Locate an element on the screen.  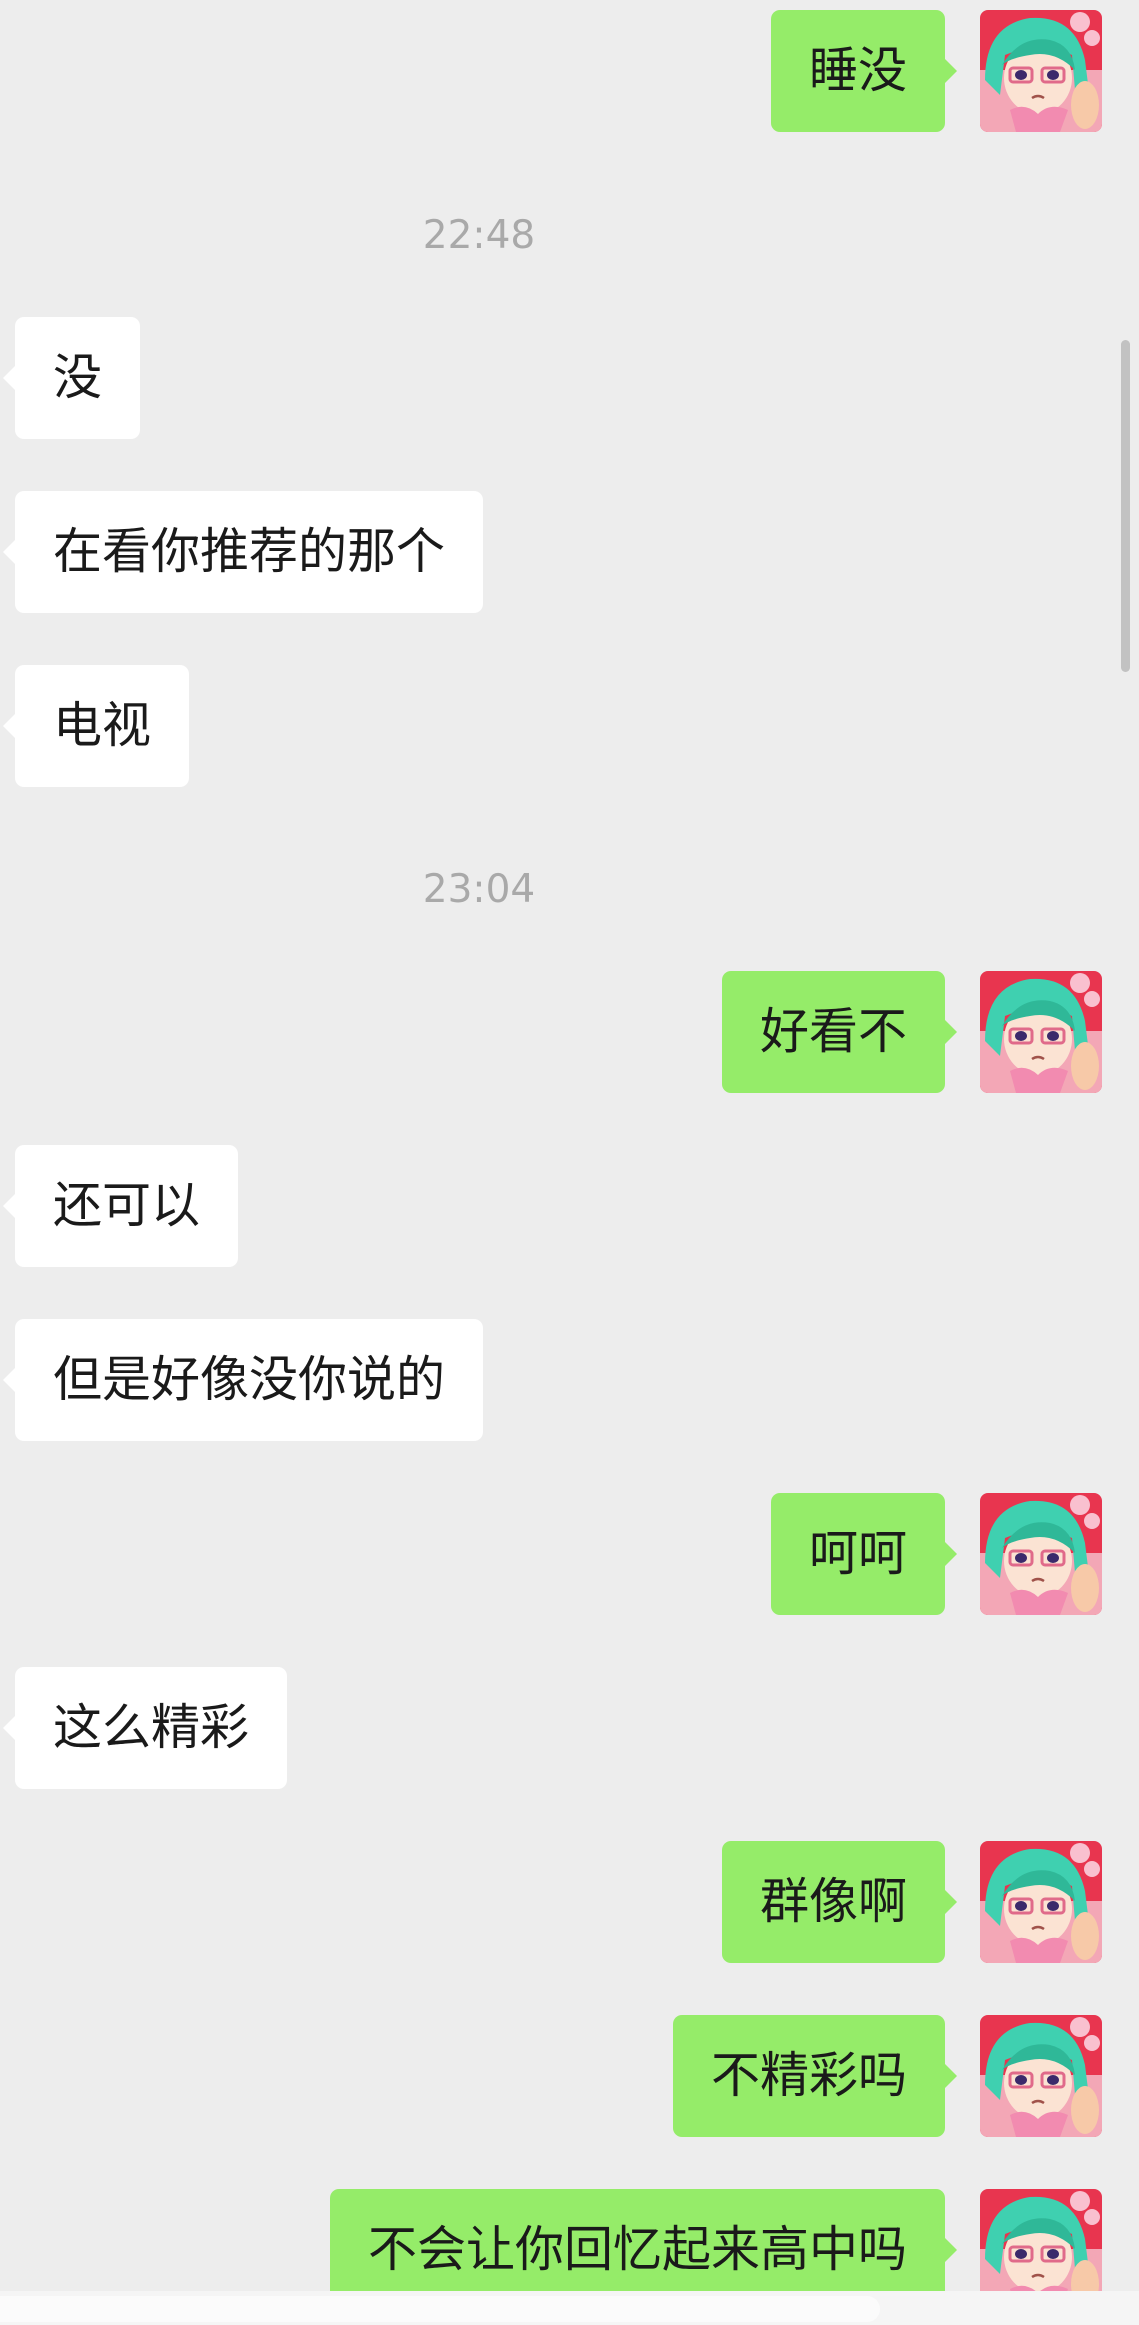
incoming-message: 还可以 is located at coordinates (569, 1206).